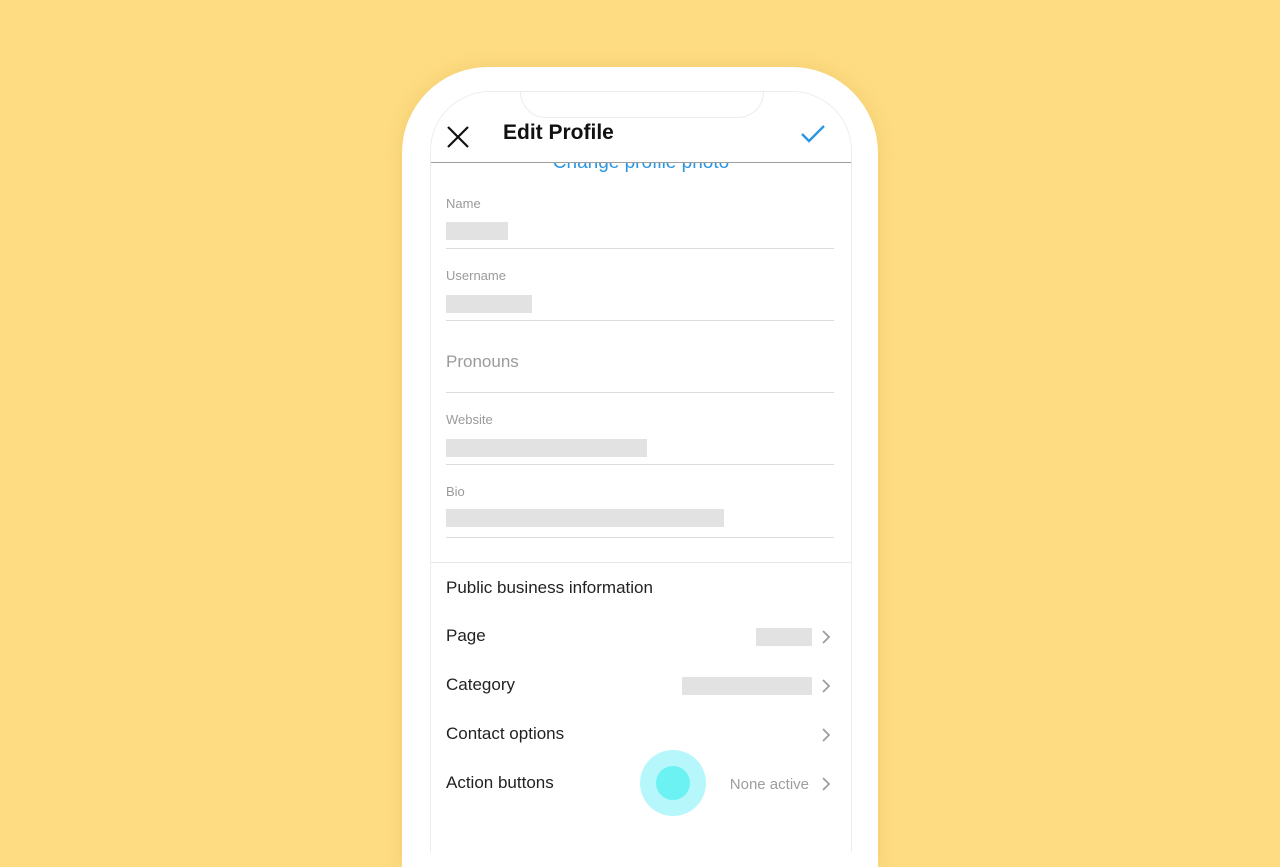 The image size is (1280, 867). I want to click on row-page-value, so click(784, 637).